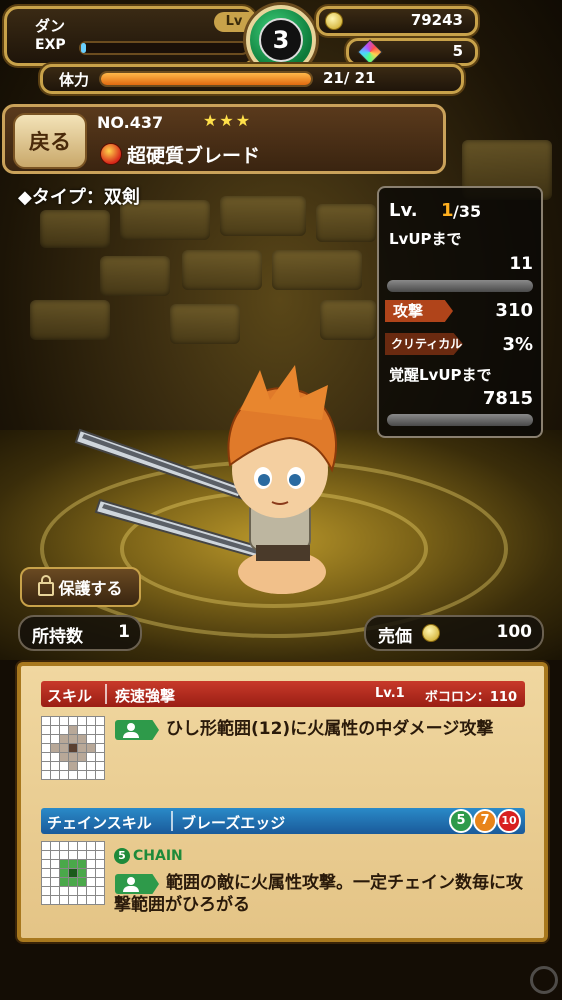 The height and width of the screenshot is (1000, 562). I want to click on lvup-value: 11, so click(521, 264).